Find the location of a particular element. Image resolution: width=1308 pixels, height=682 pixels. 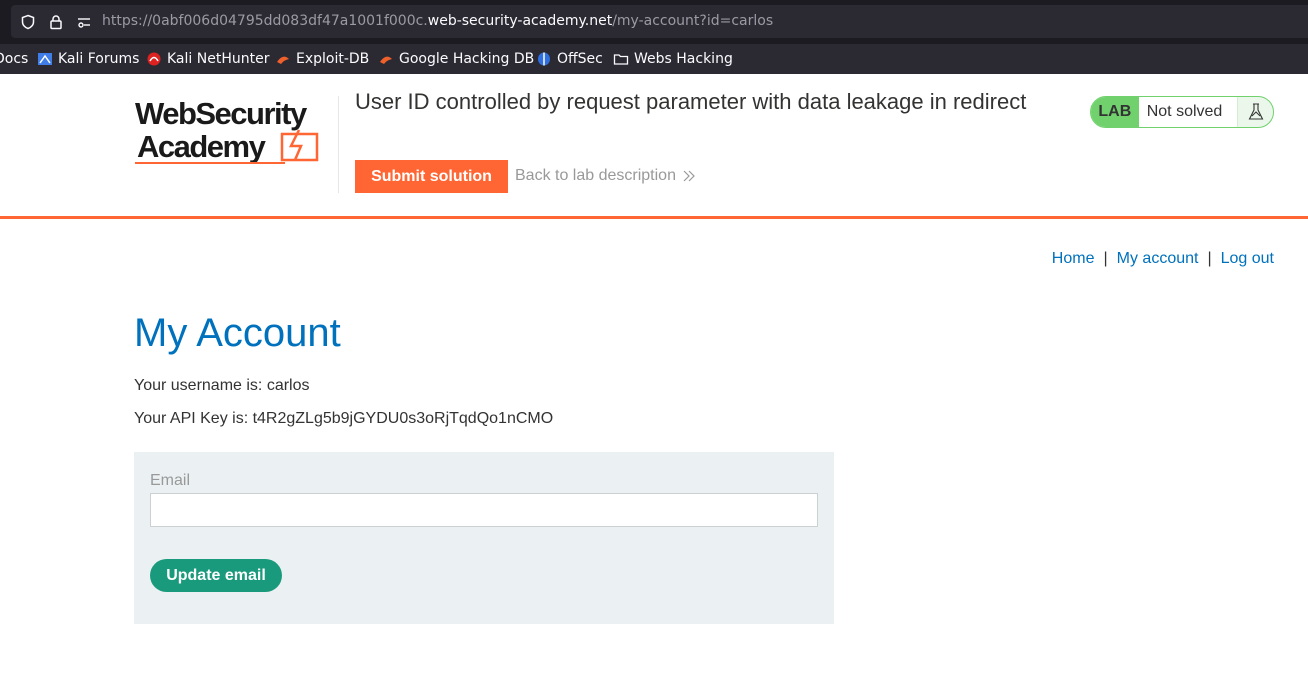

nav-home-link: Home is located at coordinates (1073, 258).